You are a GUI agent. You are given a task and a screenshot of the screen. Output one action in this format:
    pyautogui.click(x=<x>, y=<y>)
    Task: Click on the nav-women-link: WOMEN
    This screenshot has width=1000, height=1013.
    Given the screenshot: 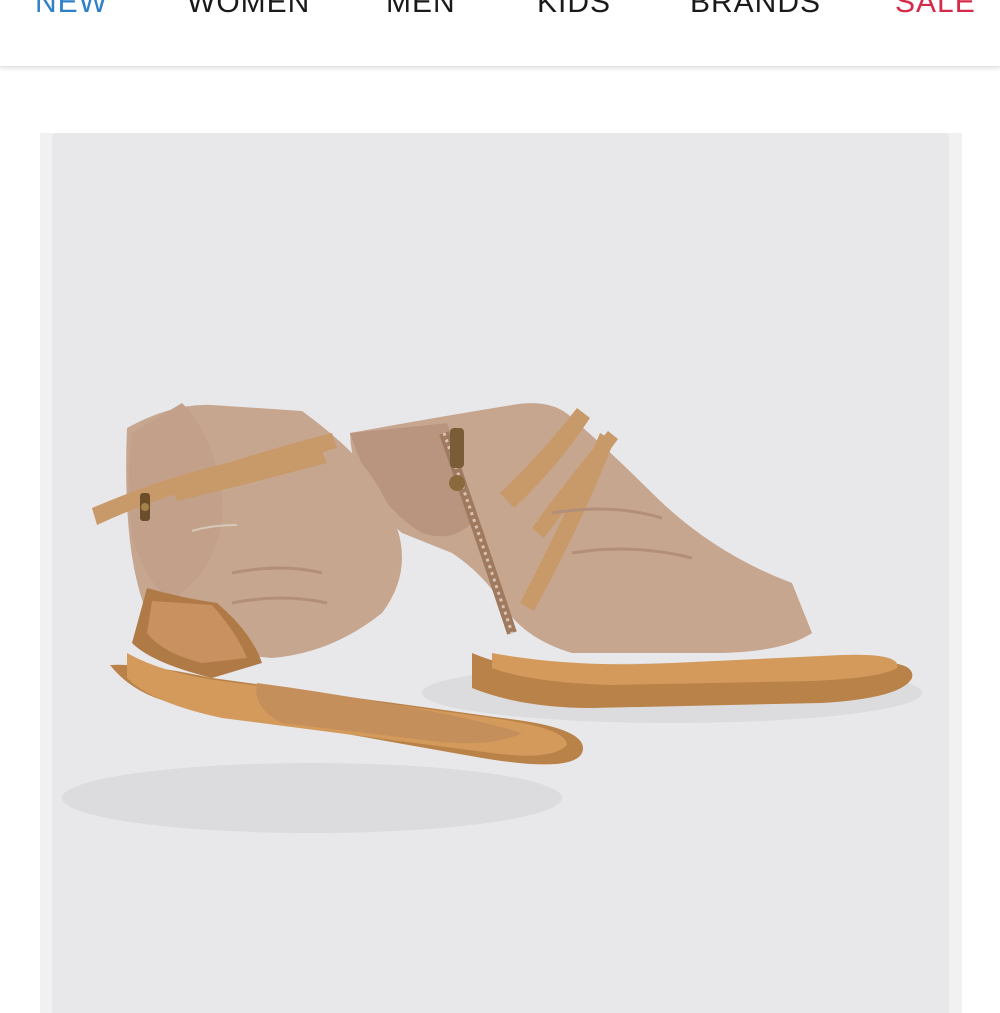 What is the action you would take?
    pyautogui.click(x=248, y=9)
    